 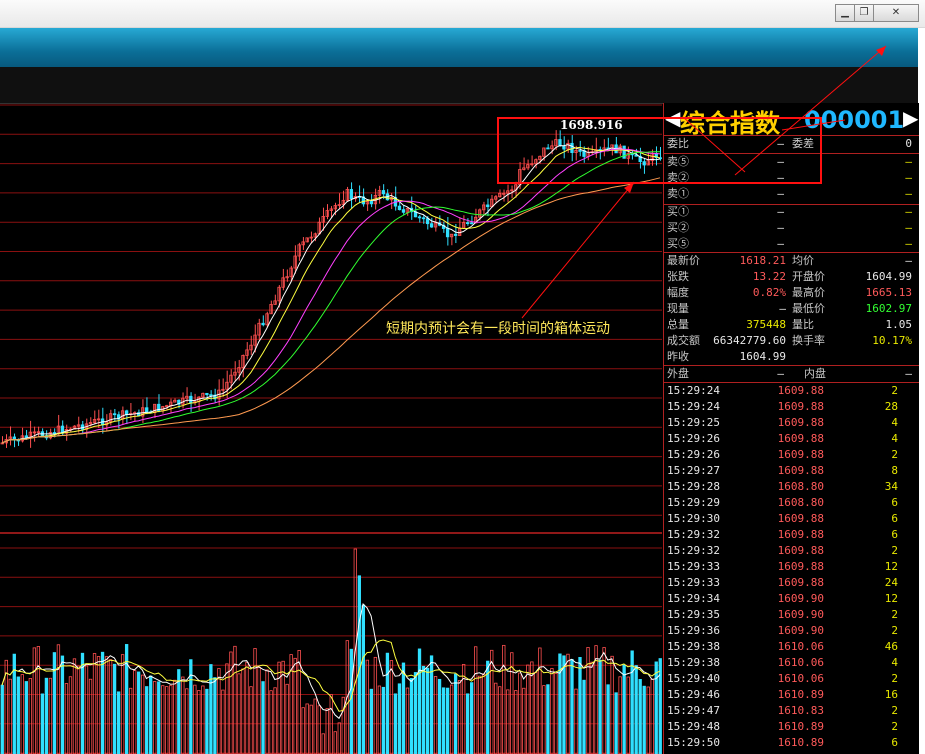 I want to click on close-icon: ✕, so click(x=896, y=13).